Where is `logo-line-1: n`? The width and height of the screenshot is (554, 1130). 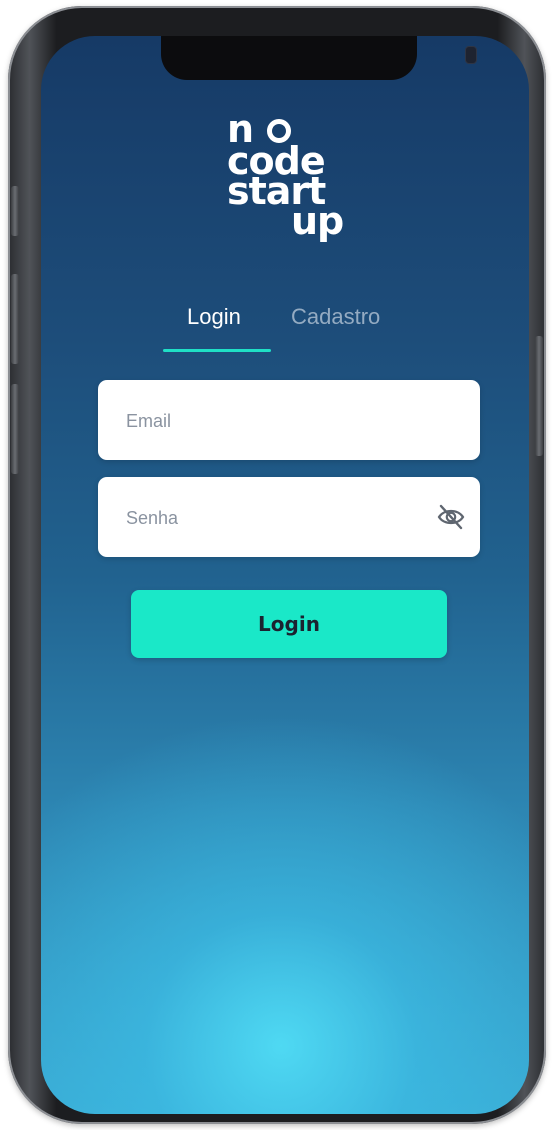
logo-line-1: n is located at coordinates (292, 129).